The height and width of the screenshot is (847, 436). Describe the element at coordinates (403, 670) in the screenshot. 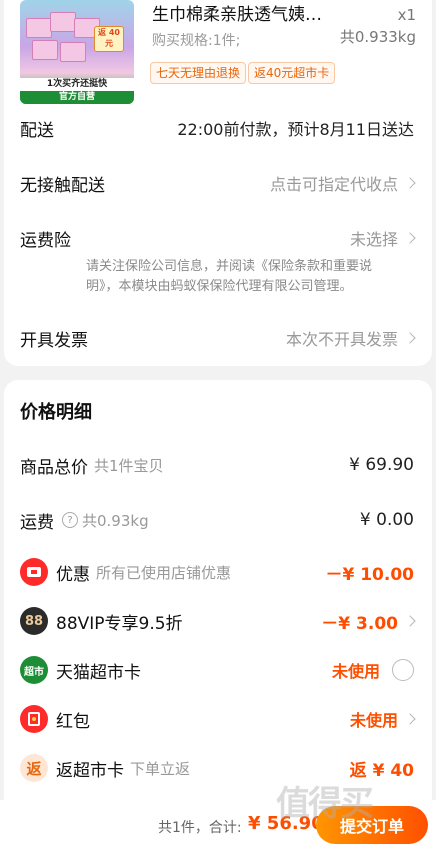

I see `tmall-card-radio` at that location.